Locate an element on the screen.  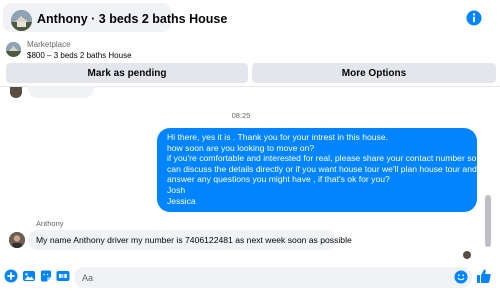
emoji-icon is located at coordinates (461, 277).